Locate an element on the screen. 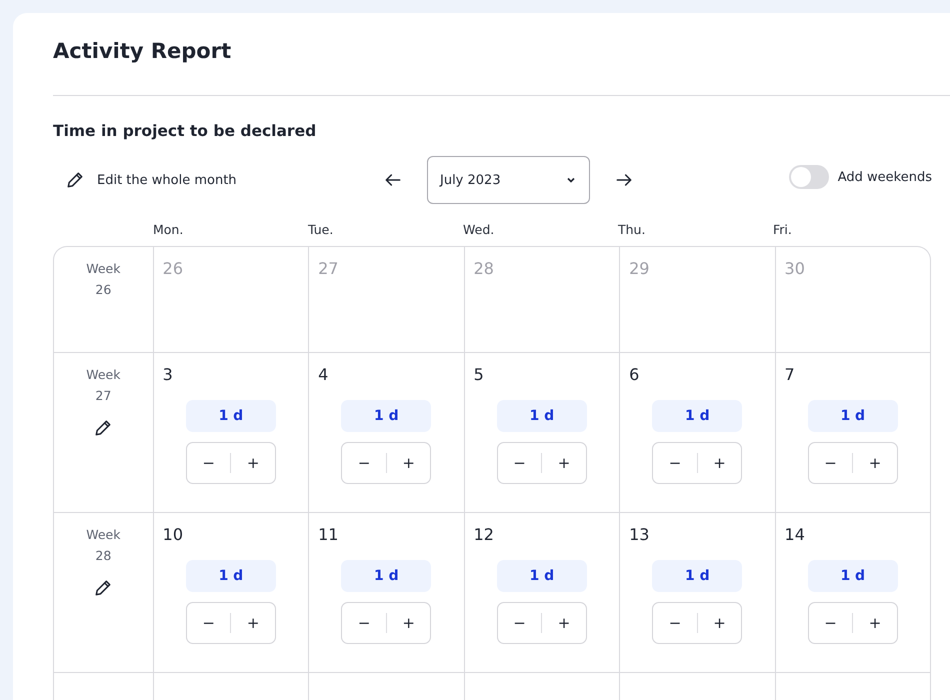  week-label: Week 28 is located at coordinates (103, 545).